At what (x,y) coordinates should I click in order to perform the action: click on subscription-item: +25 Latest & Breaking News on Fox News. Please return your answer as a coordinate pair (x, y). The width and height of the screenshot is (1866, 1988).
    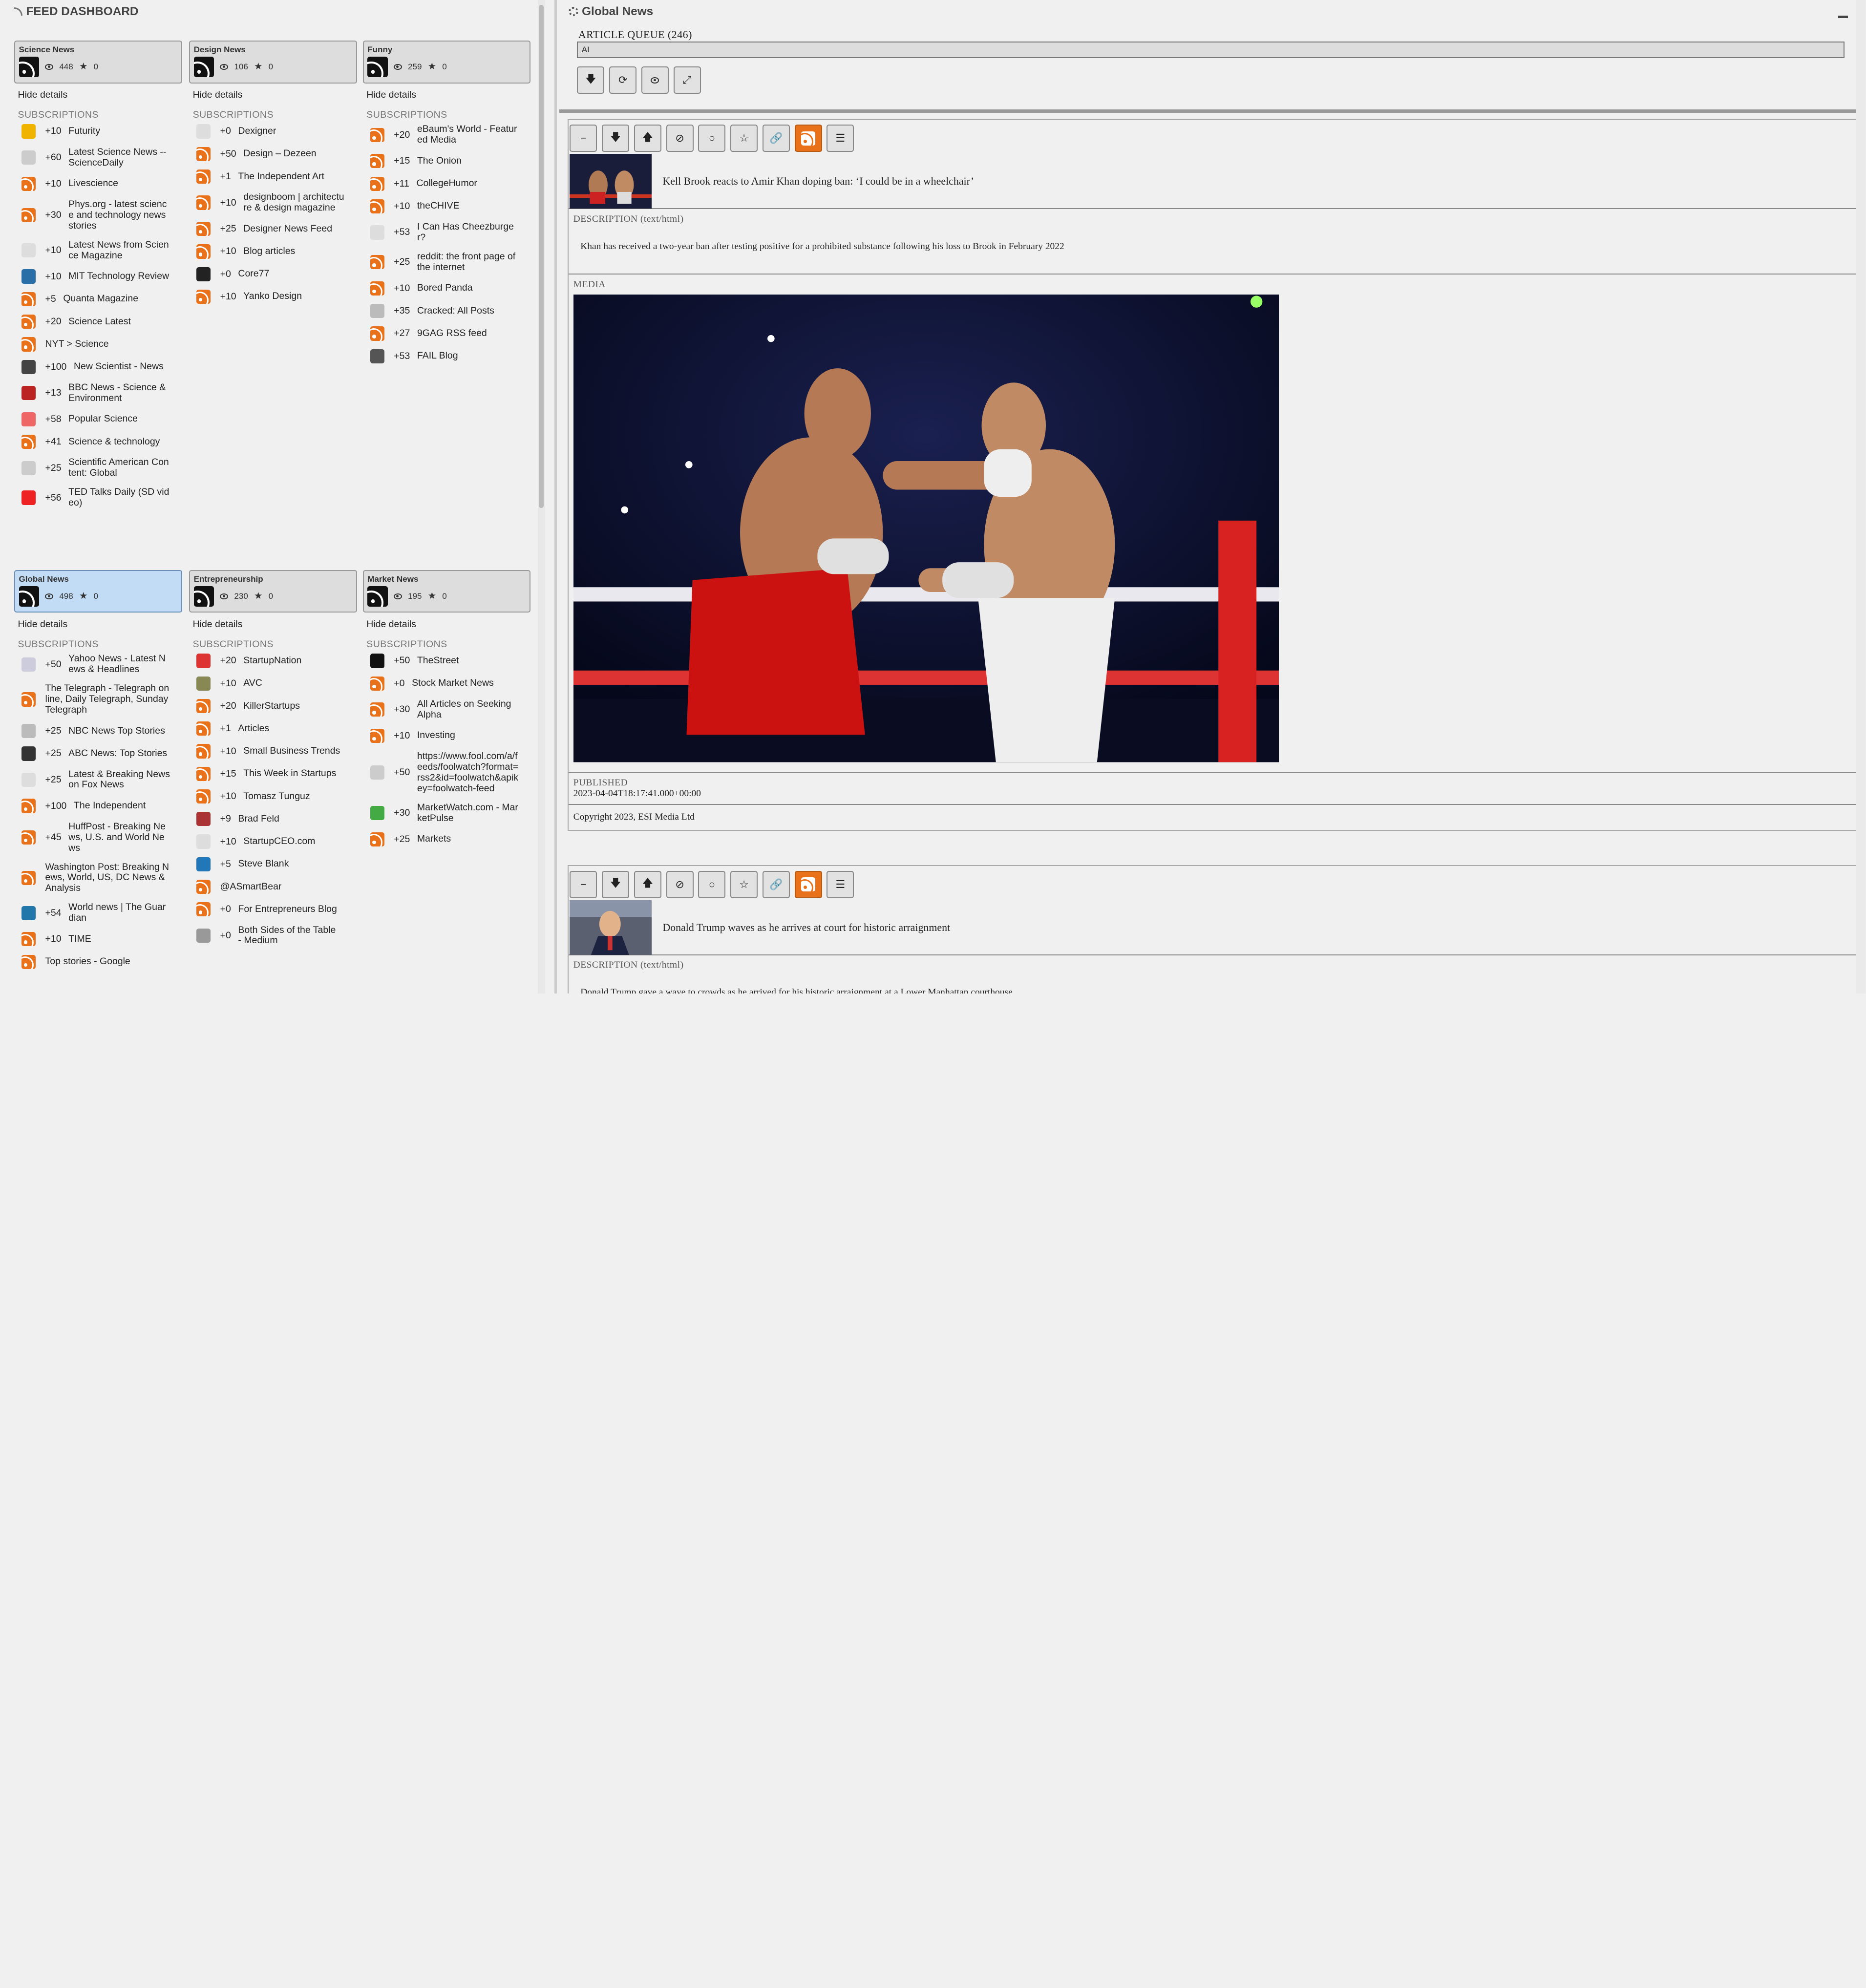
    Looking at the image, I should click on (101, 780).